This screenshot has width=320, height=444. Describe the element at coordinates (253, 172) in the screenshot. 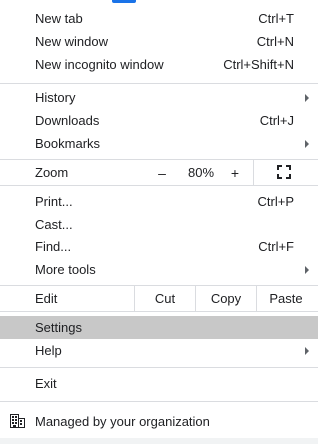

I see `divider` at that location.